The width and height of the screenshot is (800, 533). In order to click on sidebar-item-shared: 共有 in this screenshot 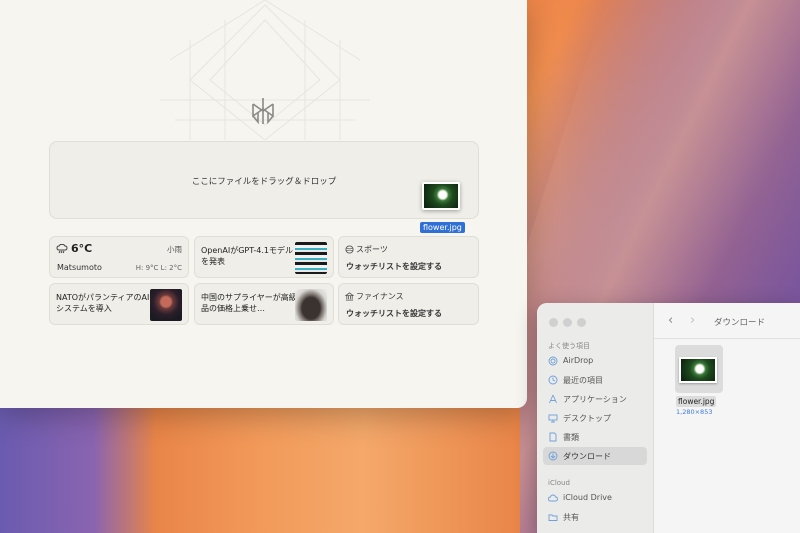, I will do `click(595, 517)`.